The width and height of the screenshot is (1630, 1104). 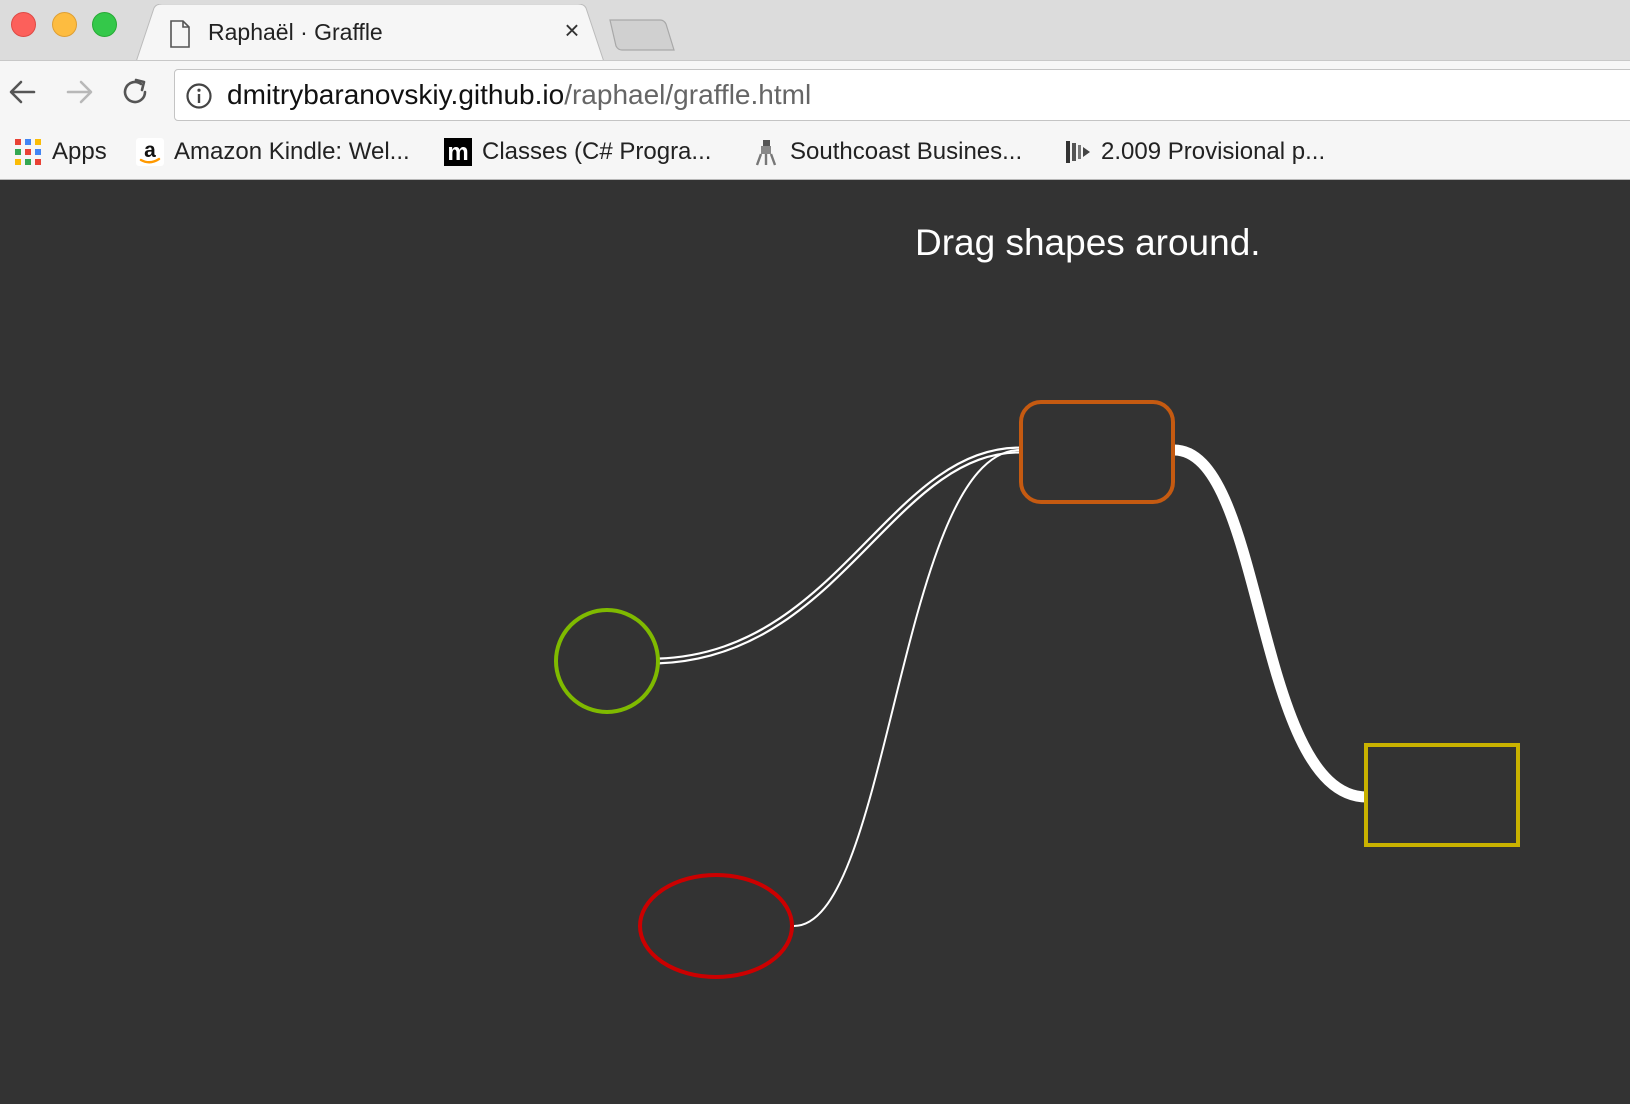 I want to click on green-circle-shape, so click(x=607, y=661).